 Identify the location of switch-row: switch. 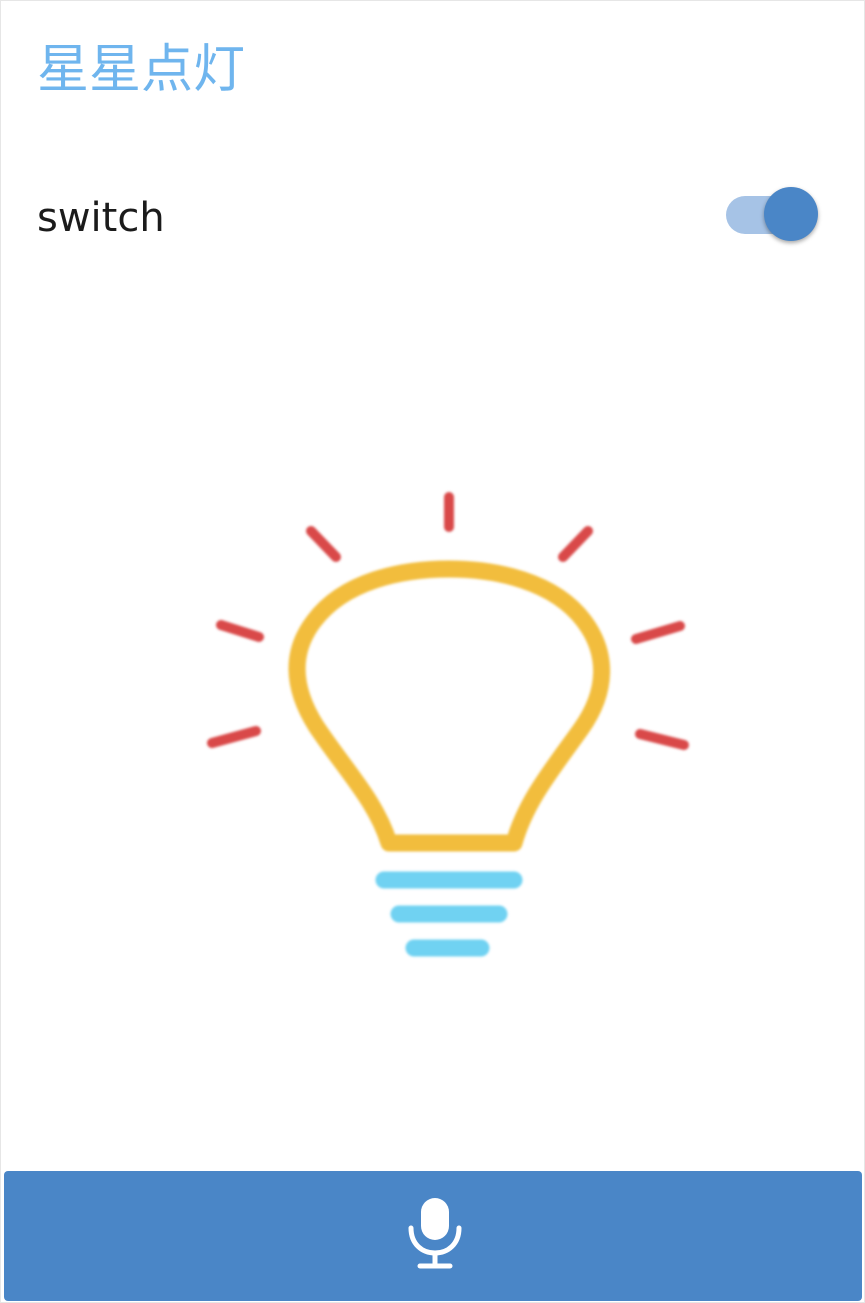
(428, 216).